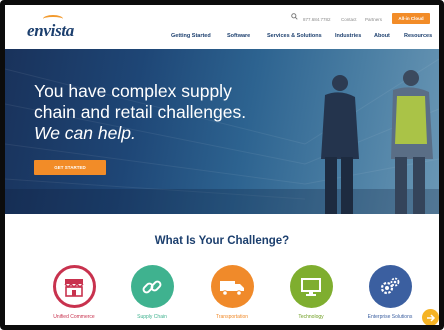 Image resolution: width=444 pixels, height=330 pixels. I want to click on nav-resources: Resources, so click(418, 36).